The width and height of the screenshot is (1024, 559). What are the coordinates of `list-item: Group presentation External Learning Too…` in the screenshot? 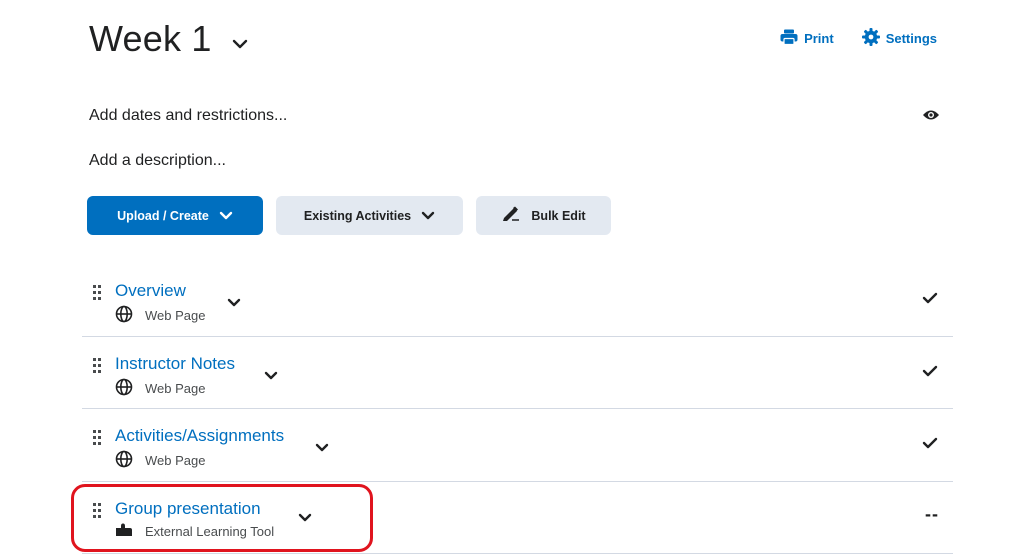 It's located at (517, 518).